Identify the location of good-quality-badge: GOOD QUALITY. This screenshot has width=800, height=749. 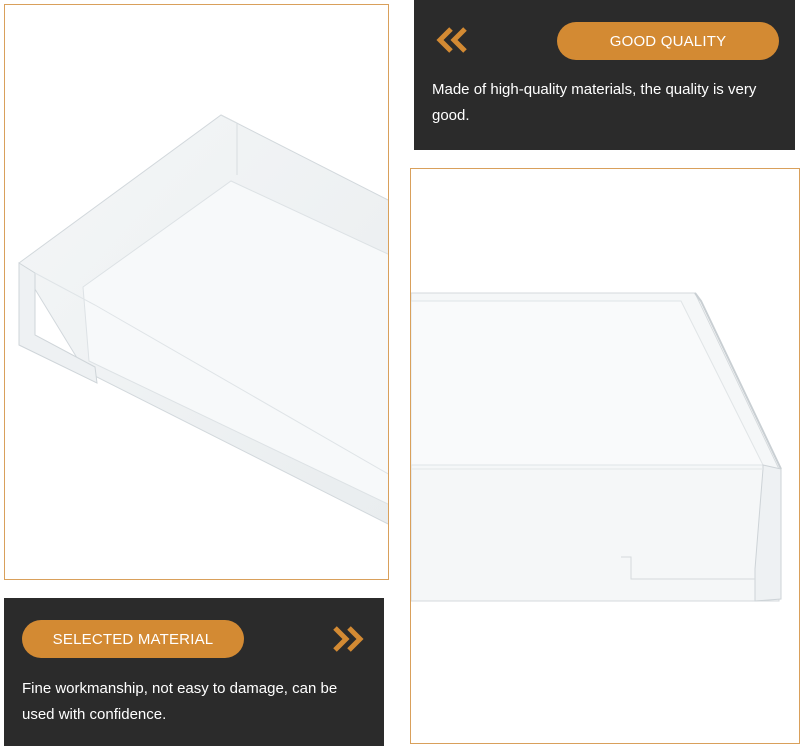
(668, 41).